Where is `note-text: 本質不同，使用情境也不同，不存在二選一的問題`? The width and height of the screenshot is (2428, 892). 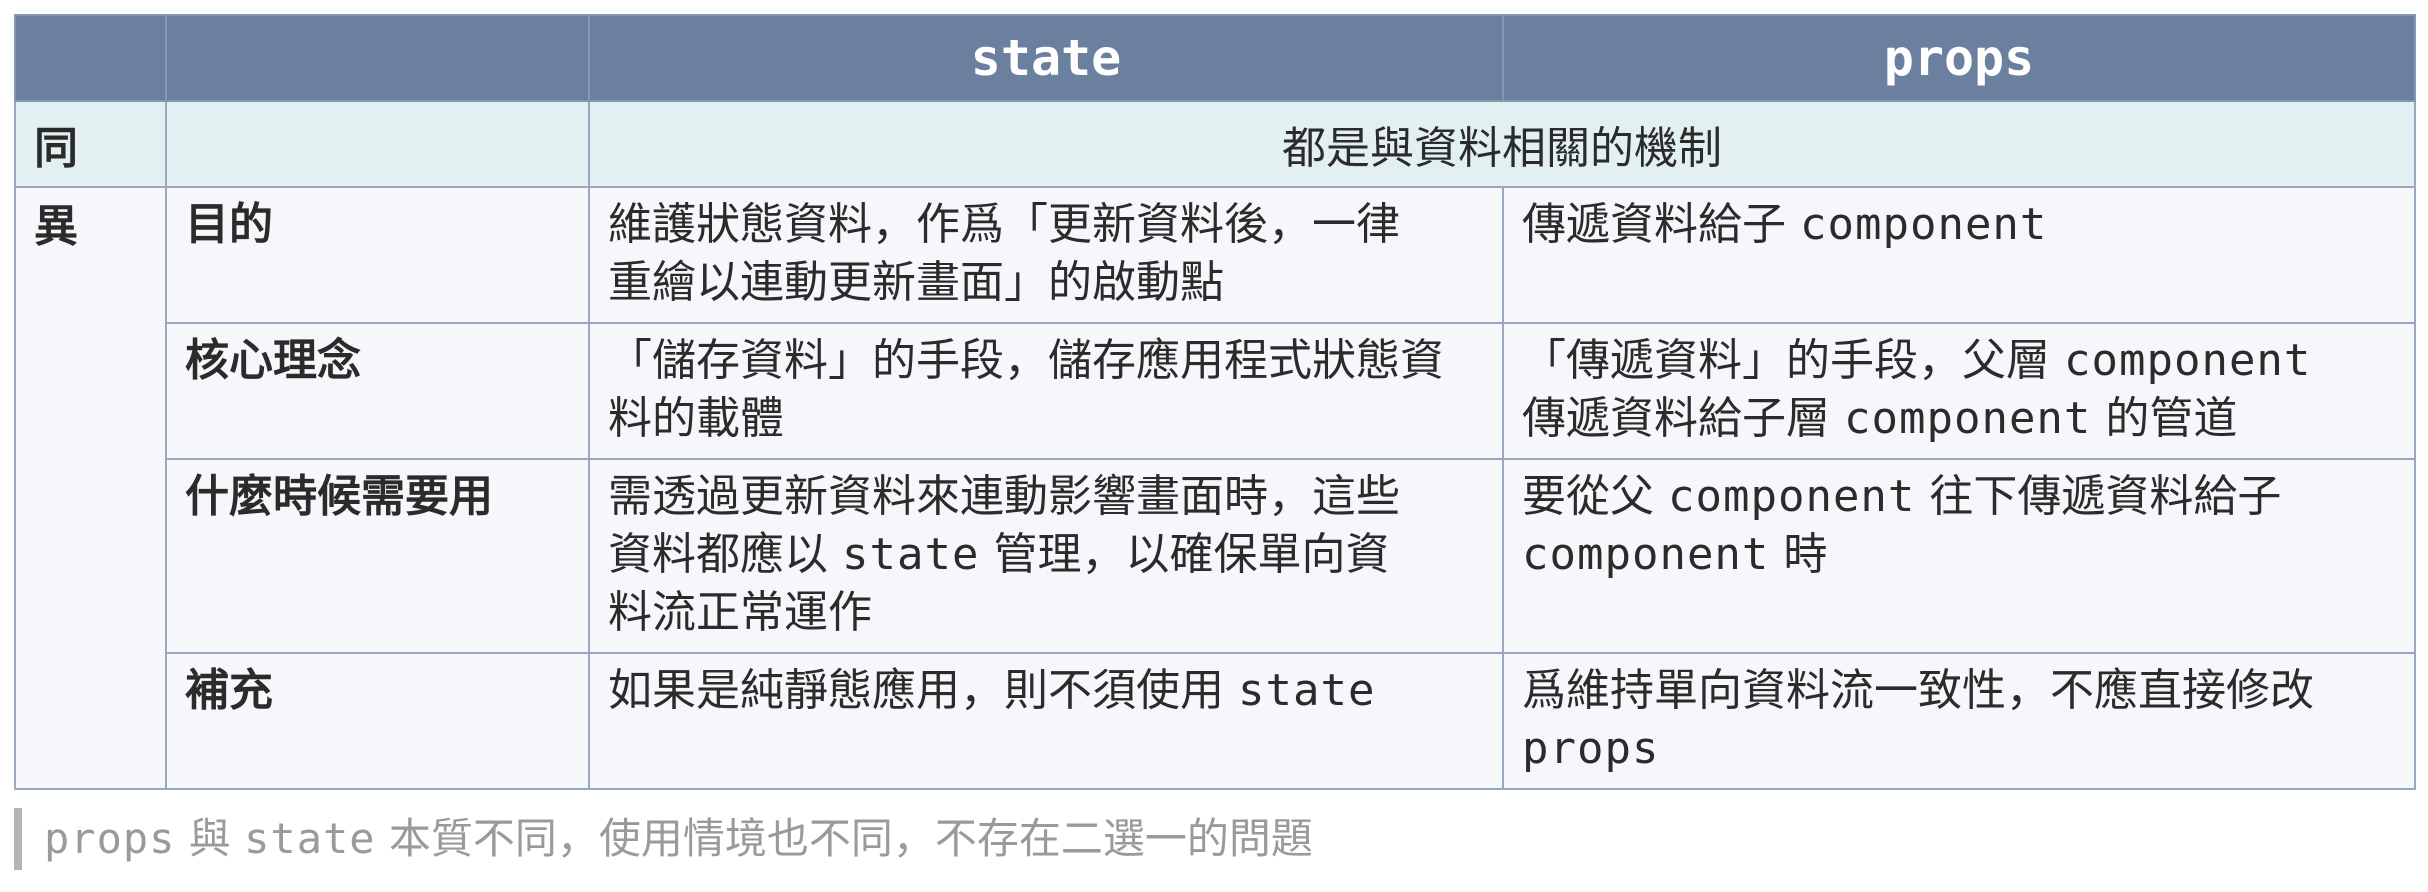 note-text: 本質不同，使用情境也不同，不存在二選一的問題 is located at coordinates (844, 838).